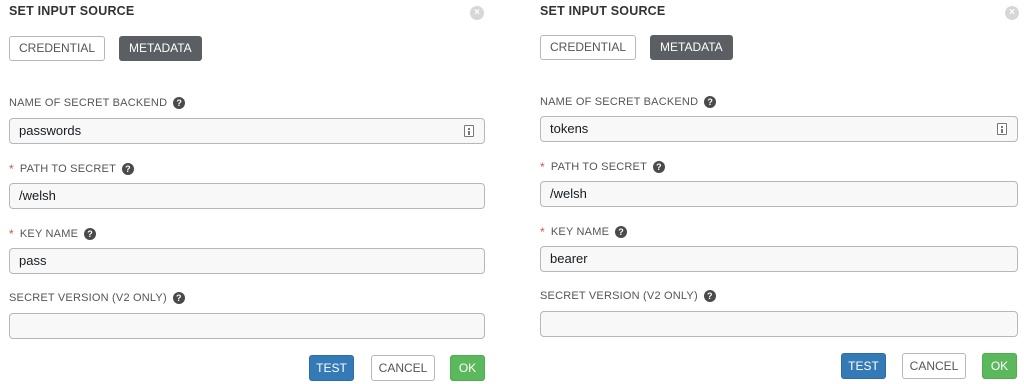 The image size is (1024, 384). What do you see at coordinates (569, 258) in the screenshot?
I see `key-name-value: bearer` at bounding box center [569, 258].